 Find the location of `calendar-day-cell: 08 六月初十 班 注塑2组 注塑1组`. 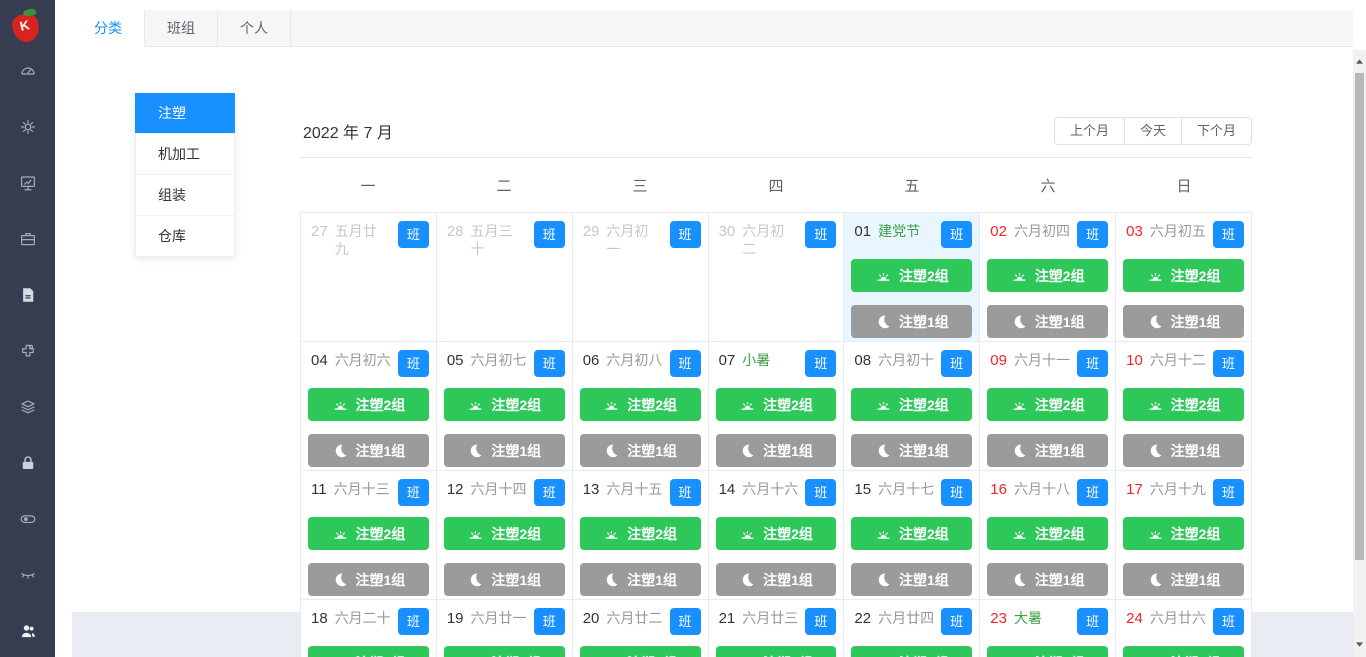

calendar-day-cell: 08 六月初十 班 注塑2组 注塑1组 is located at coordinates (912, 406).